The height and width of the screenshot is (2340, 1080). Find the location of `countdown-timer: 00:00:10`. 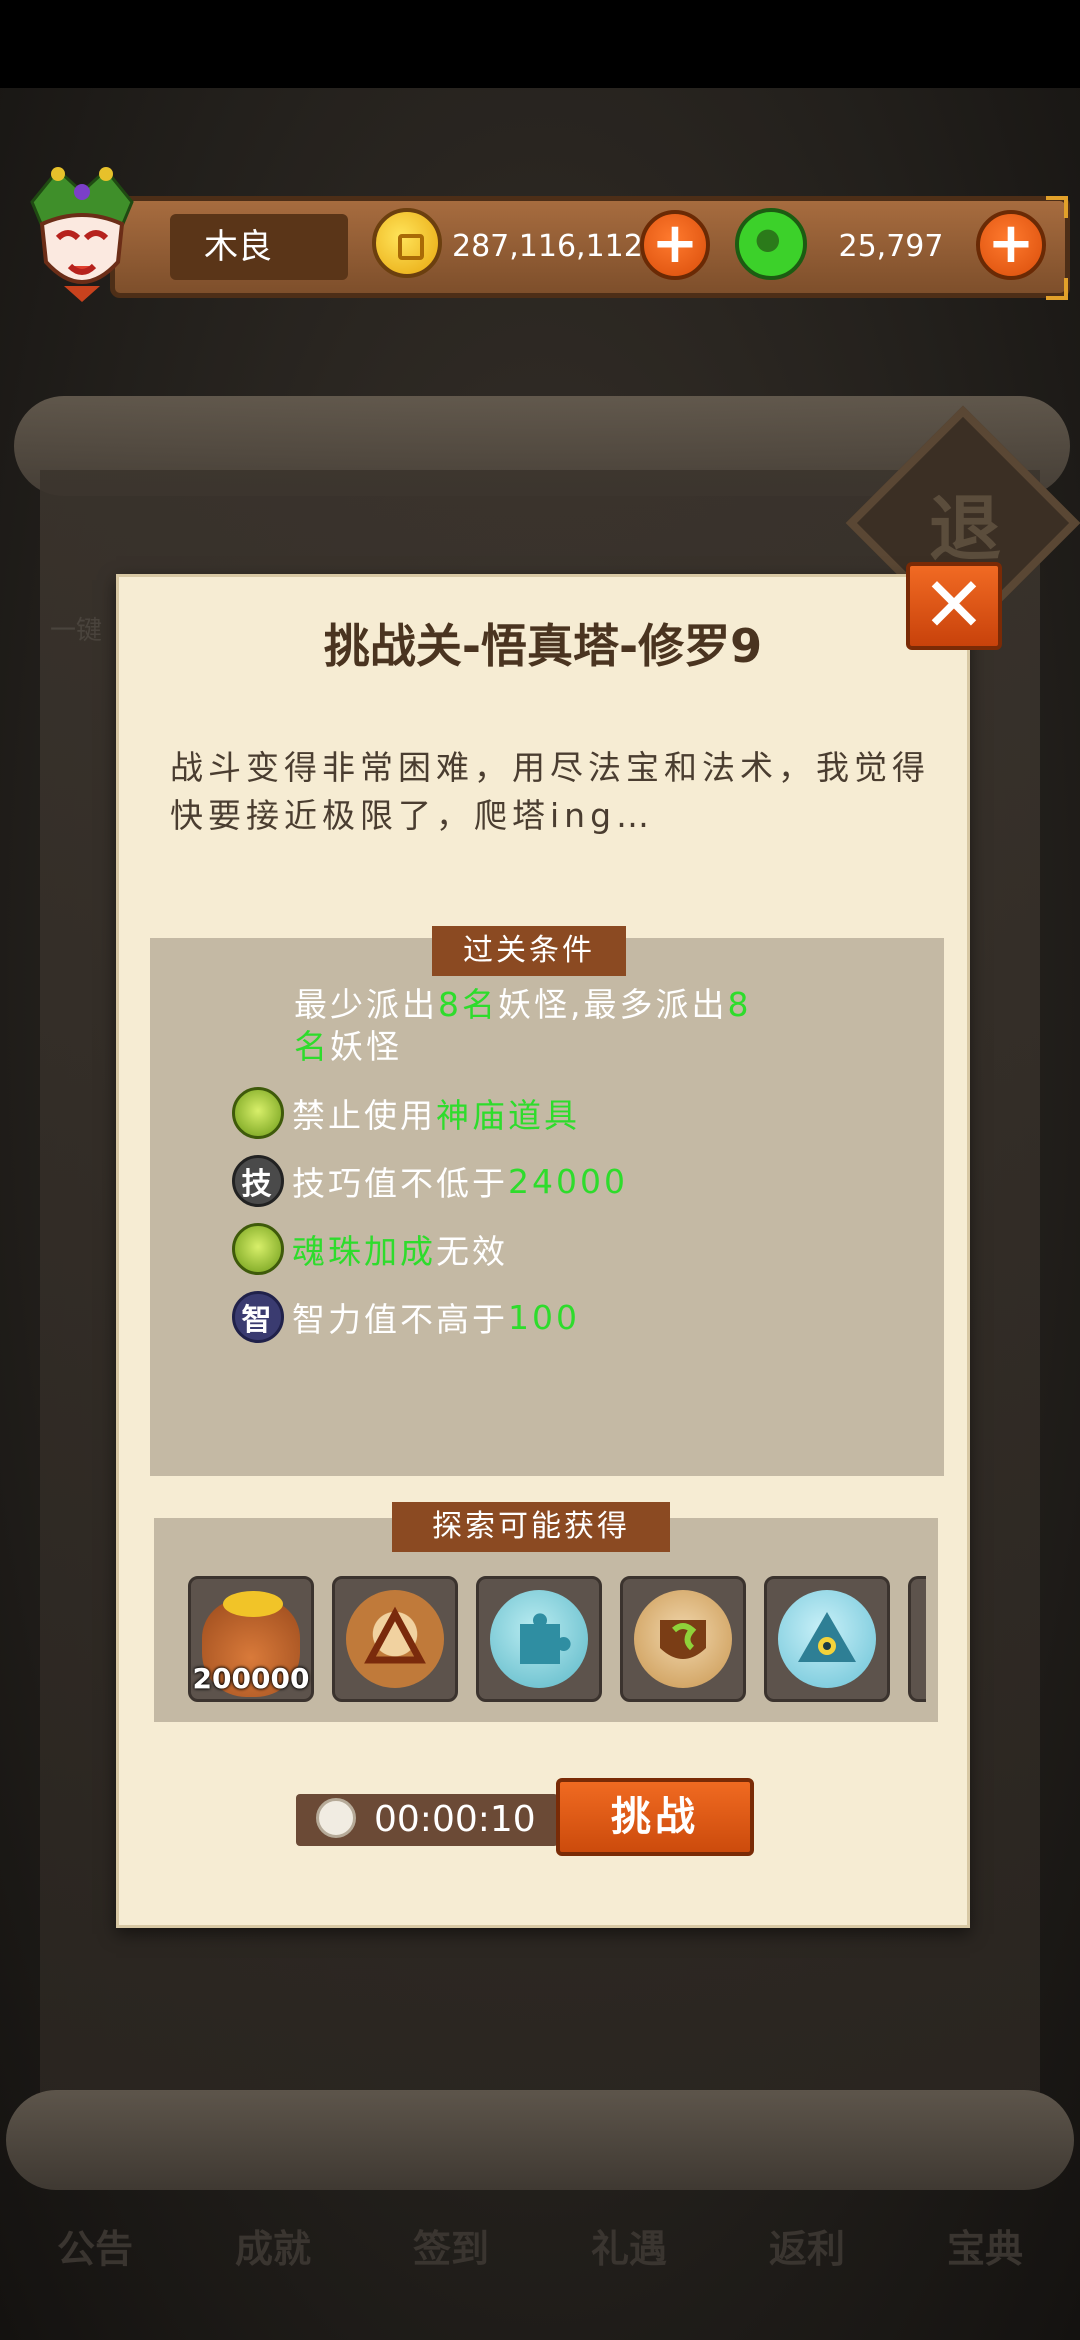

countdown-timer: 00:00:10 is located at coordinates (427, 1820).